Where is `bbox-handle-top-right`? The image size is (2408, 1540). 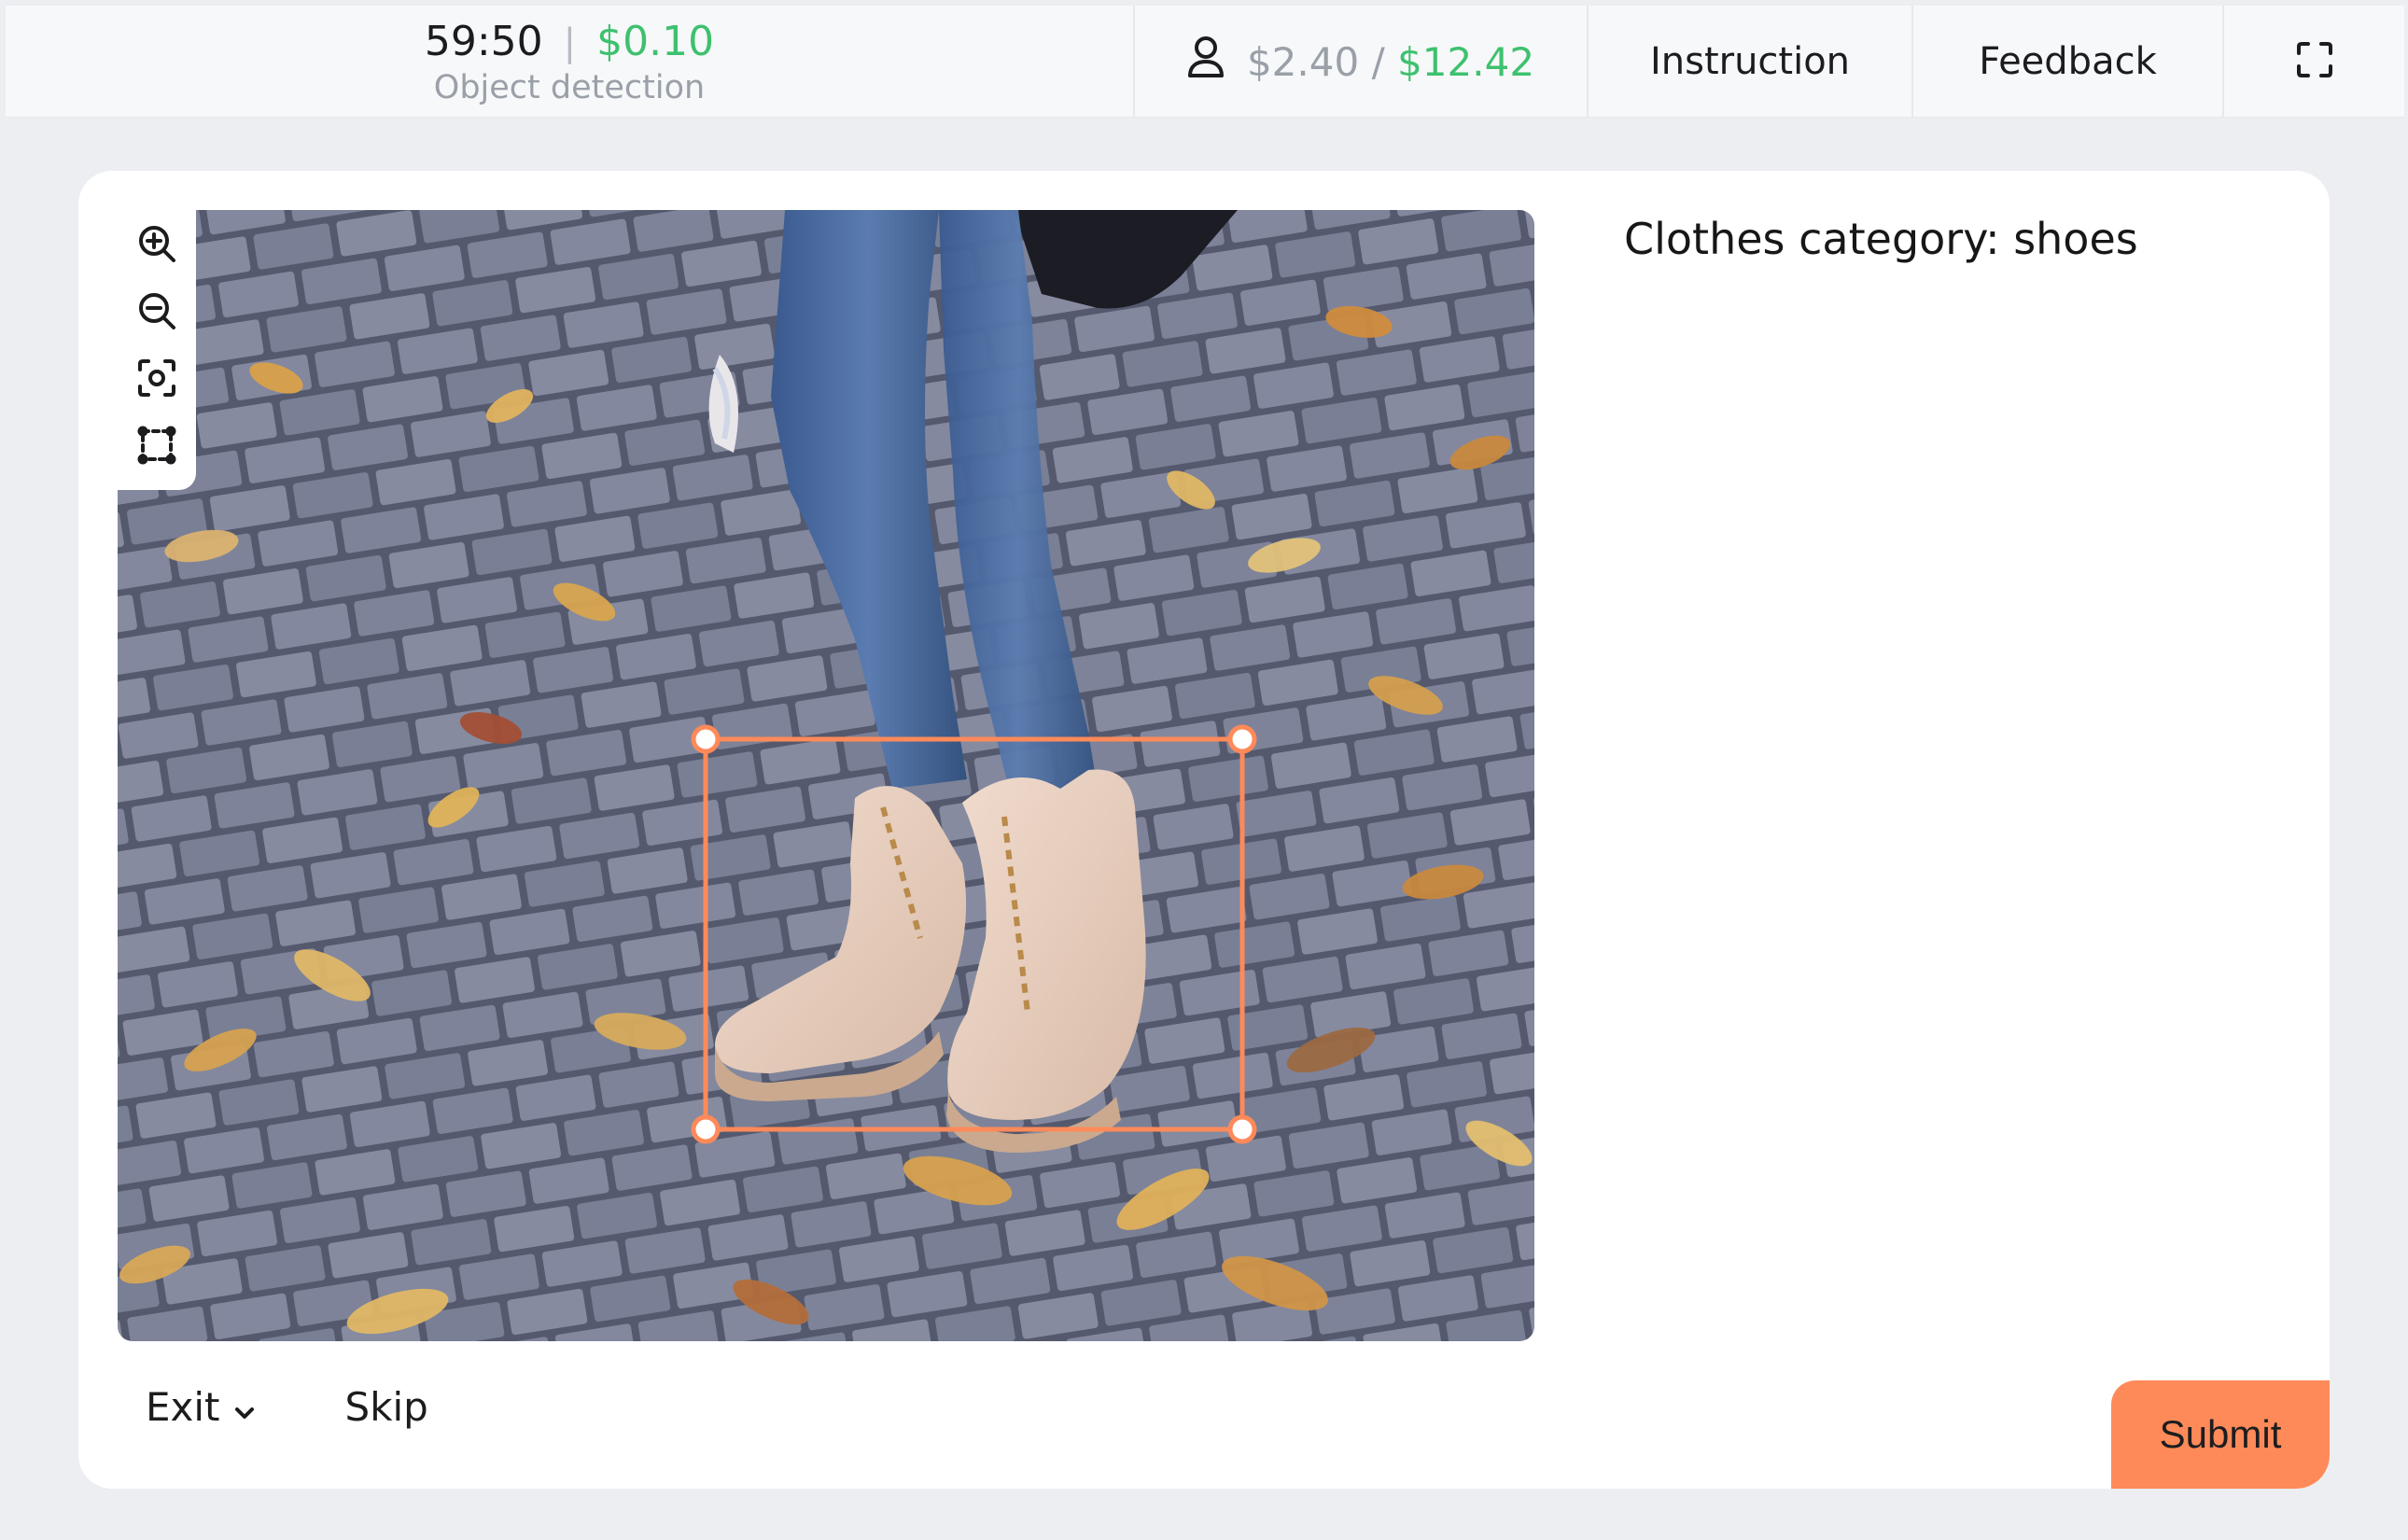
bbox-handle-top-right is located at coordinates (1242, 739).